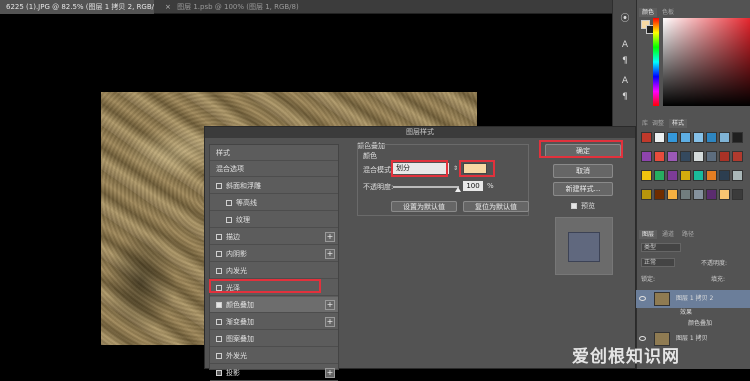 The width and height of the screenshot is (750, 381). Describe the element at coordinates (274, 203) in the screenshot. I see `style-item: 等高线` at that location.